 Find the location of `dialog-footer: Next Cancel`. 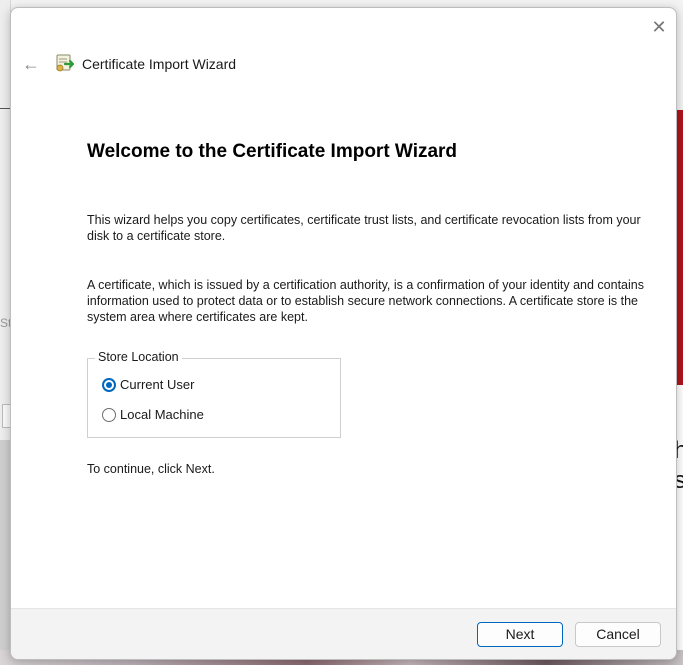

dialog-footer: Next Cancel is located at coordinates (343, 633).